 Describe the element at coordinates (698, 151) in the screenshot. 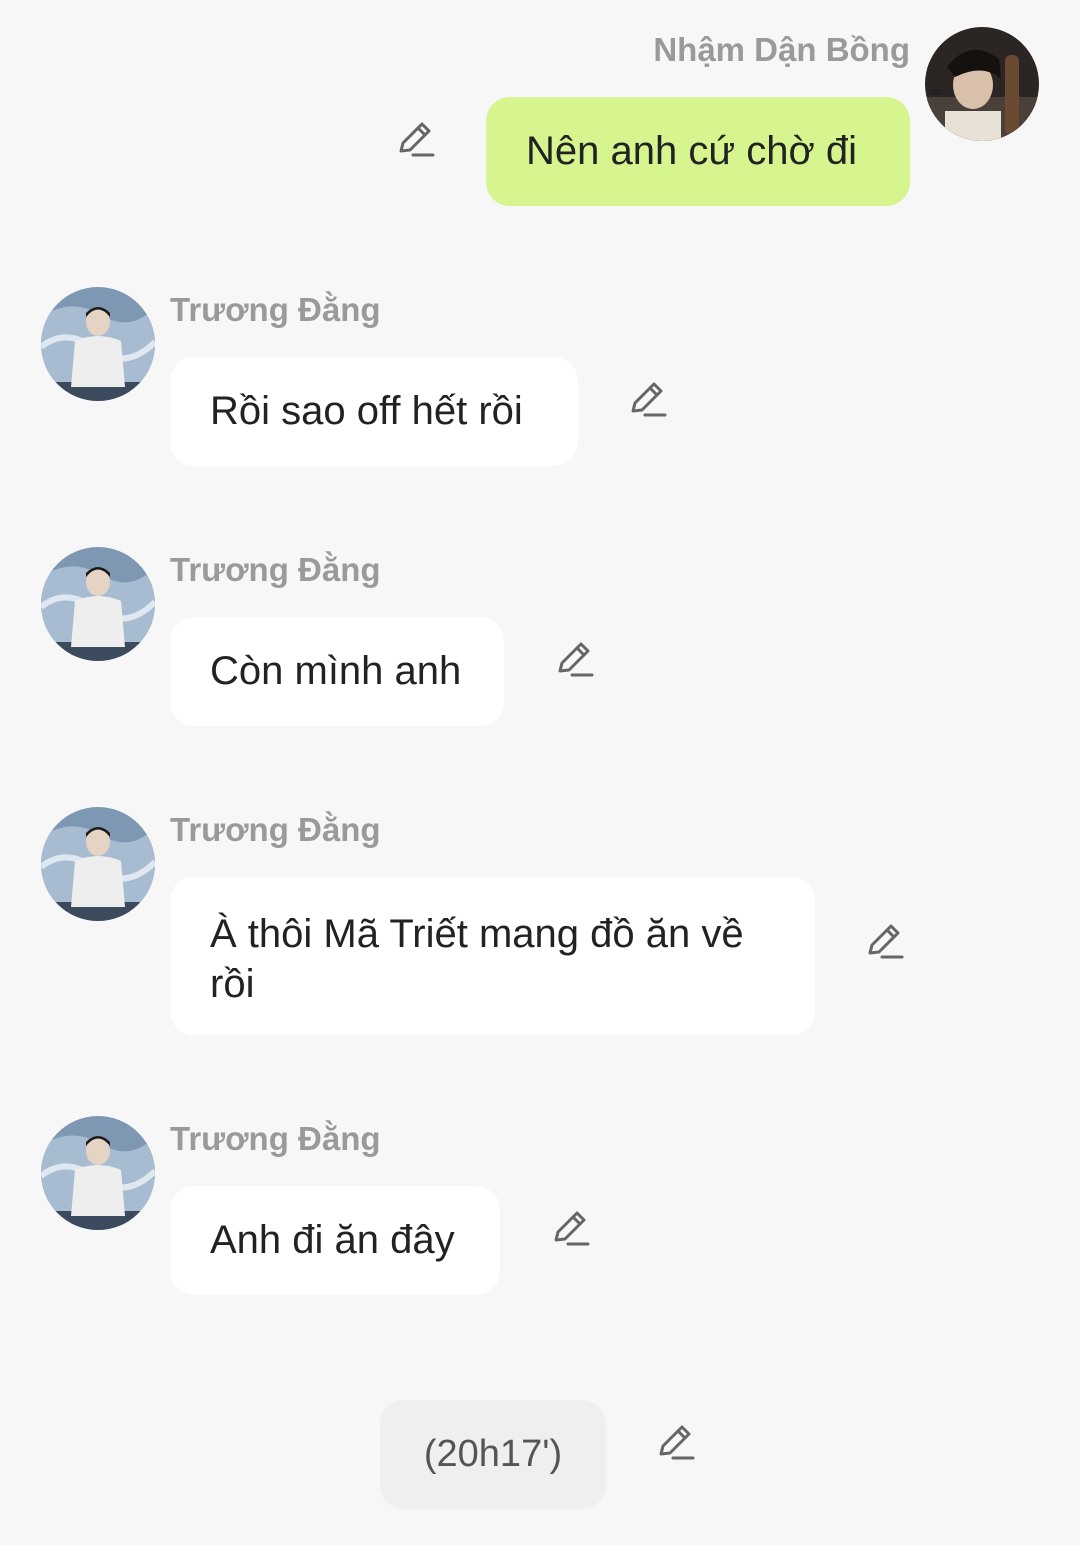

I see `message-bubble: Nên anh cứ chờ đi` at that location.